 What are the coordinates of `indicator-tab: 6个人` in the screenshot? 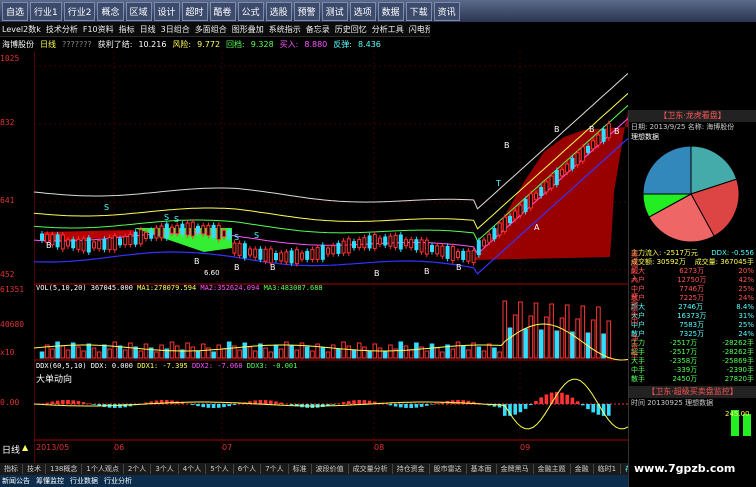 It's located at (248, 469).